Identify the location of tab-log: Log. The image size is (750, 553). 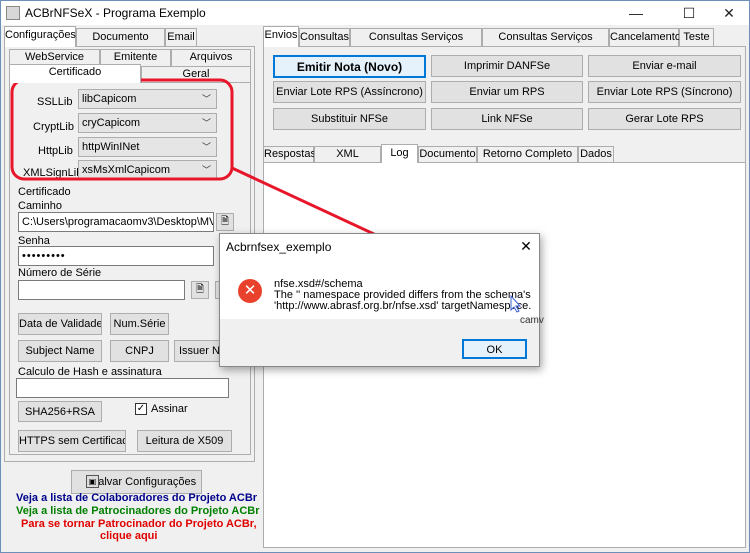
(399, 153).